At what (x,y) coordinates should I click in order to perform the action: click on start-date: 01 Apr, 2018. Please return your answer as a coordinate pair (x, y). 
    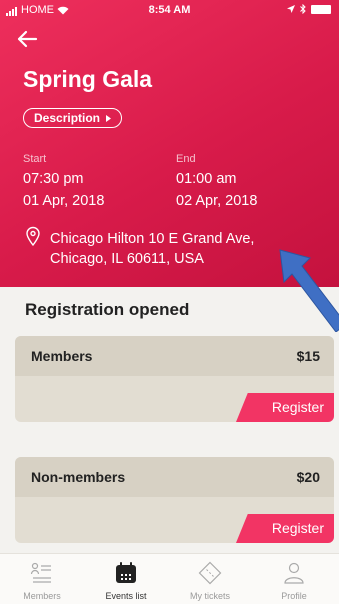
    Looking at the image, I should click on (64, 201).